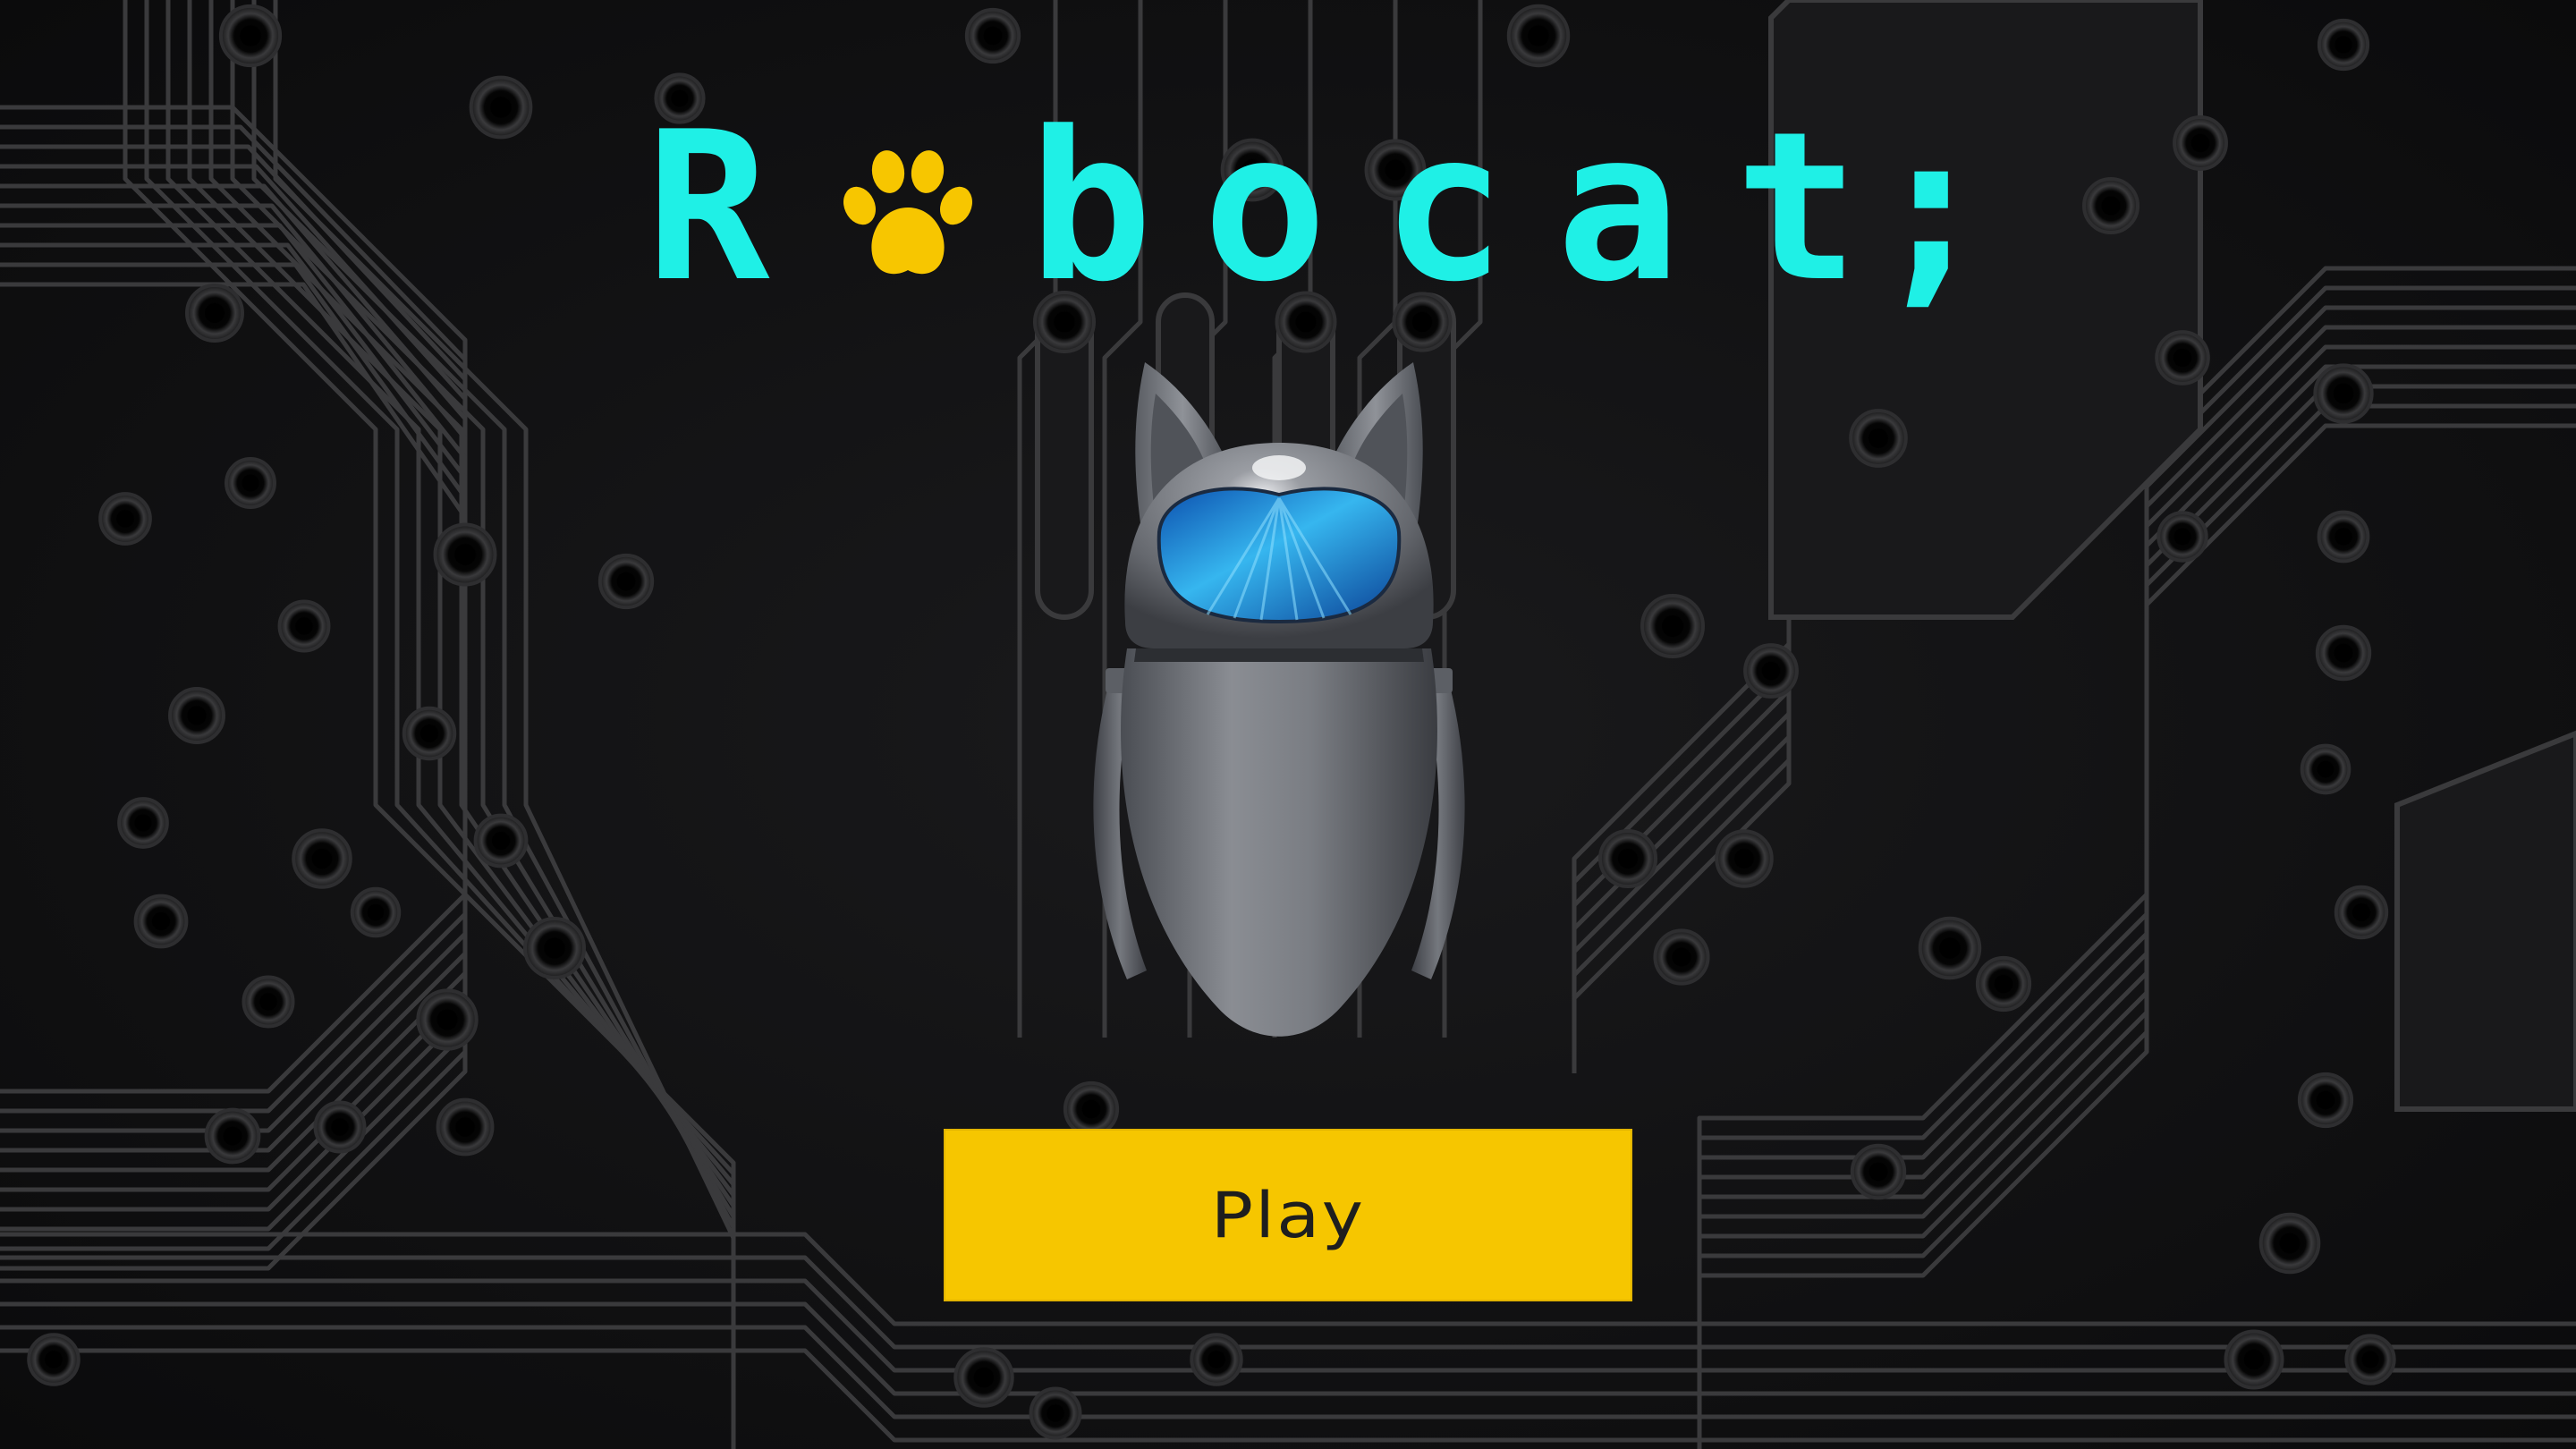 The height and width of the screenshot is (1449, 2576). What do you see at coordinates (1265, 208) in the screenshot?
I see `title-letter-o: o` at bounding box center [1265, 208].